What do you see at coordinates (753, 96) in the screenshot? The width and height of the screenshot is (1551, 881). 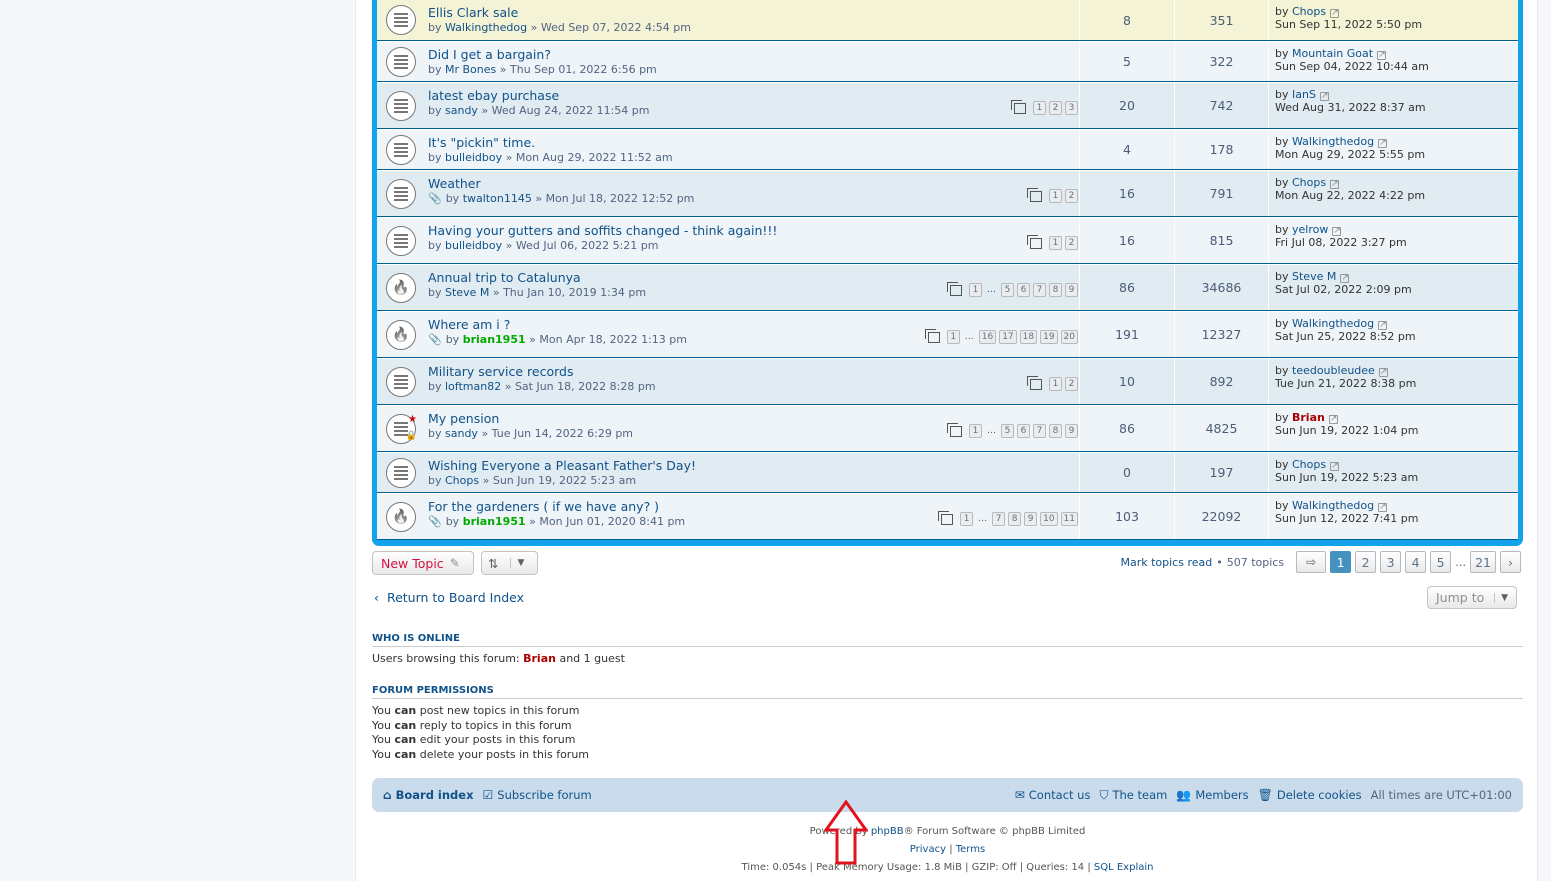 I see `topic-title-link: latest ebay purchase` at bounding box center [753, 96].